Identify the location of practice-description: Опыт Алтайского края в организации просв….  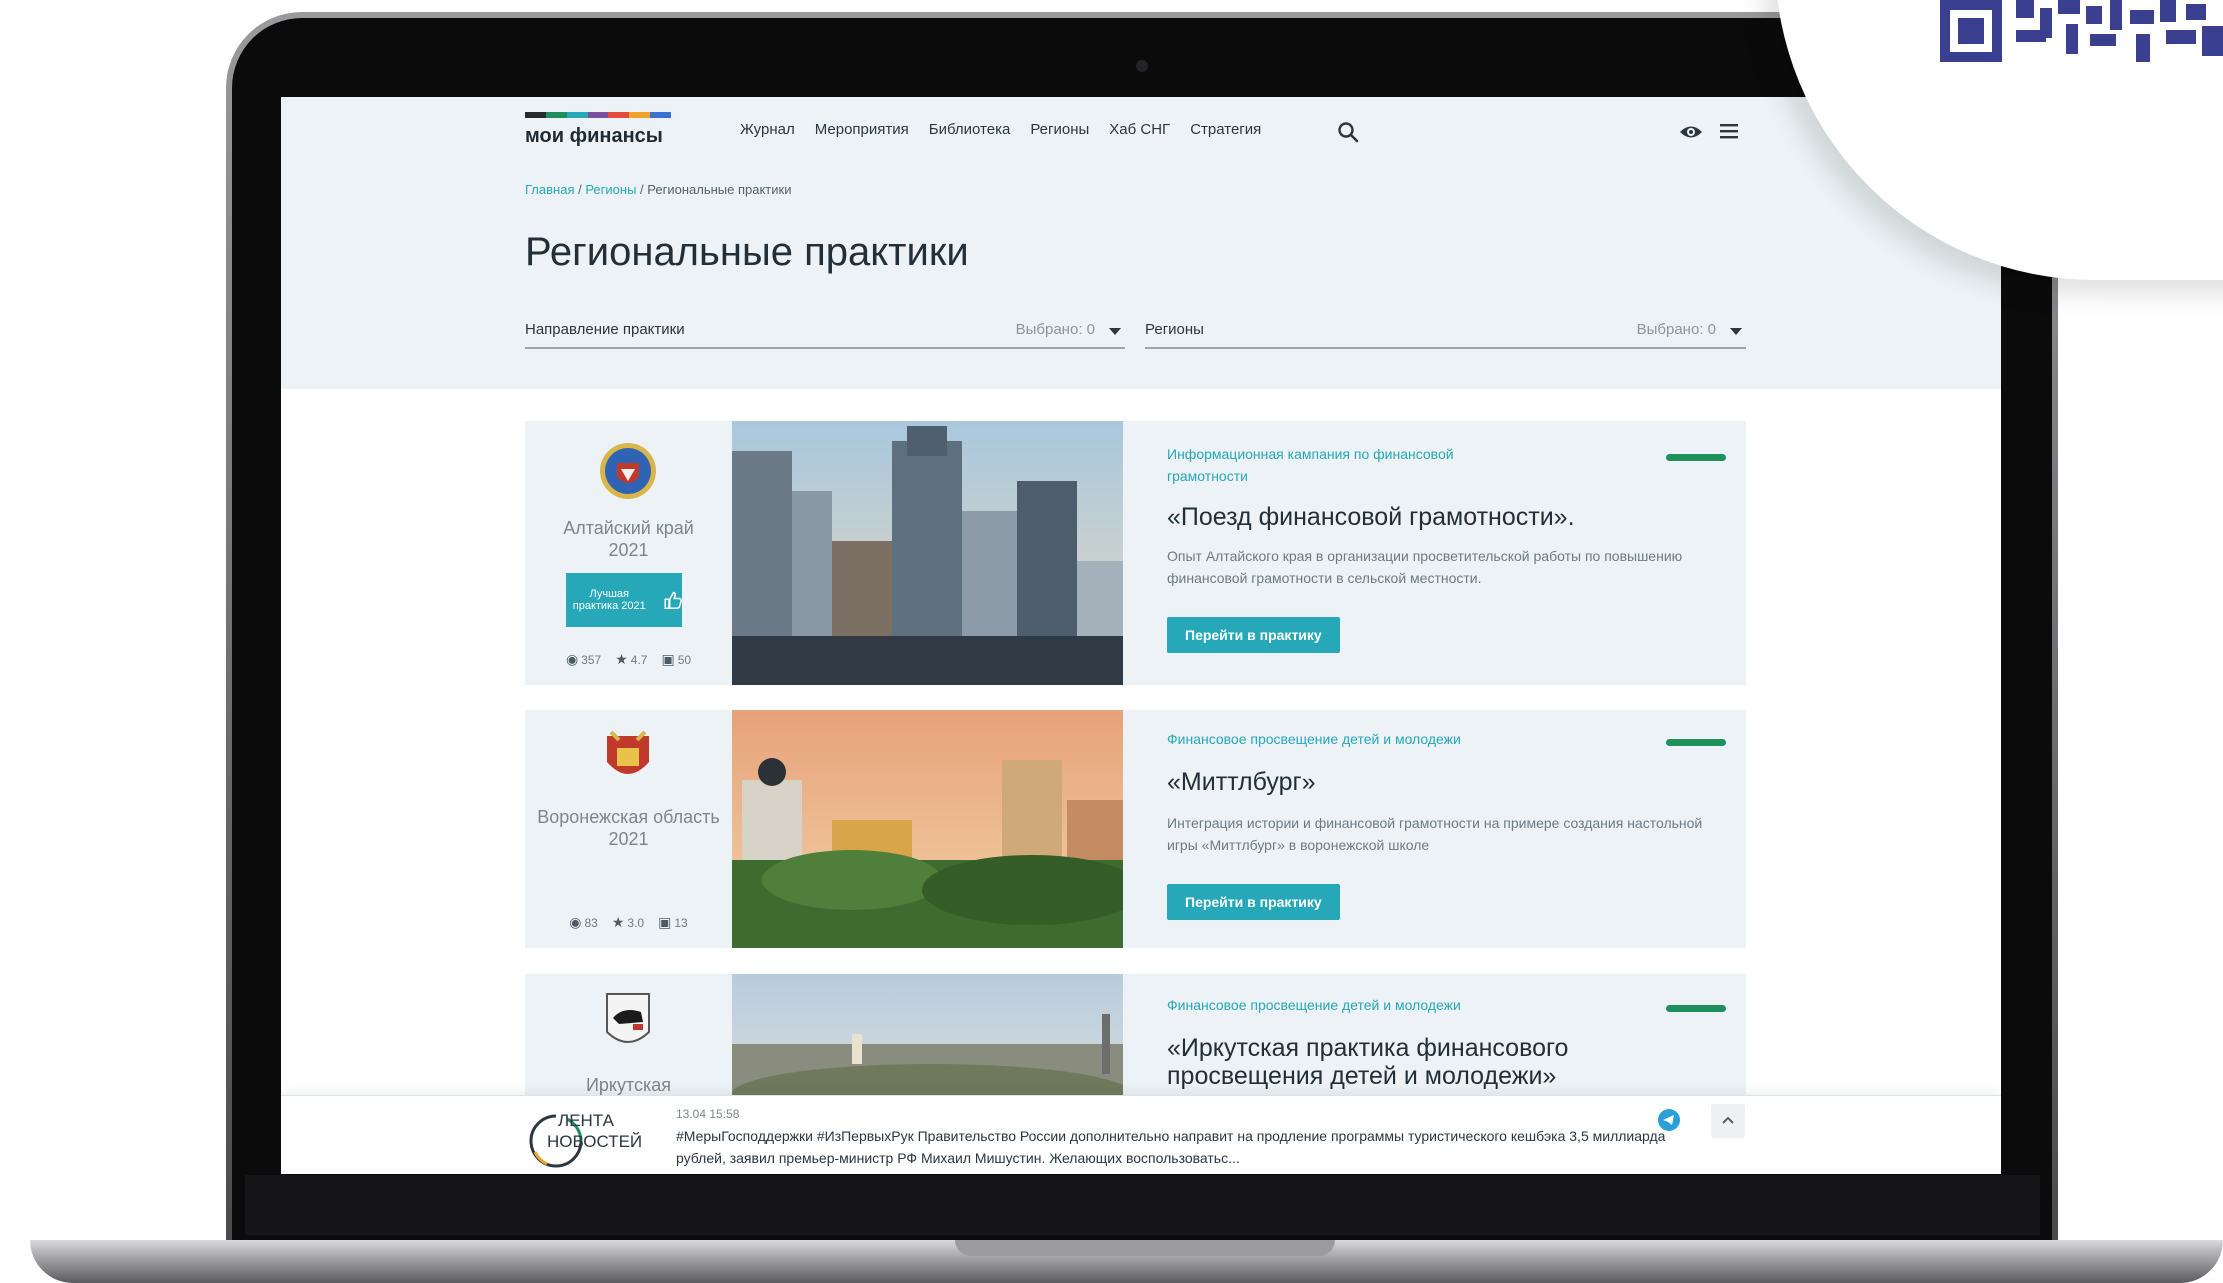
(1425, 567).